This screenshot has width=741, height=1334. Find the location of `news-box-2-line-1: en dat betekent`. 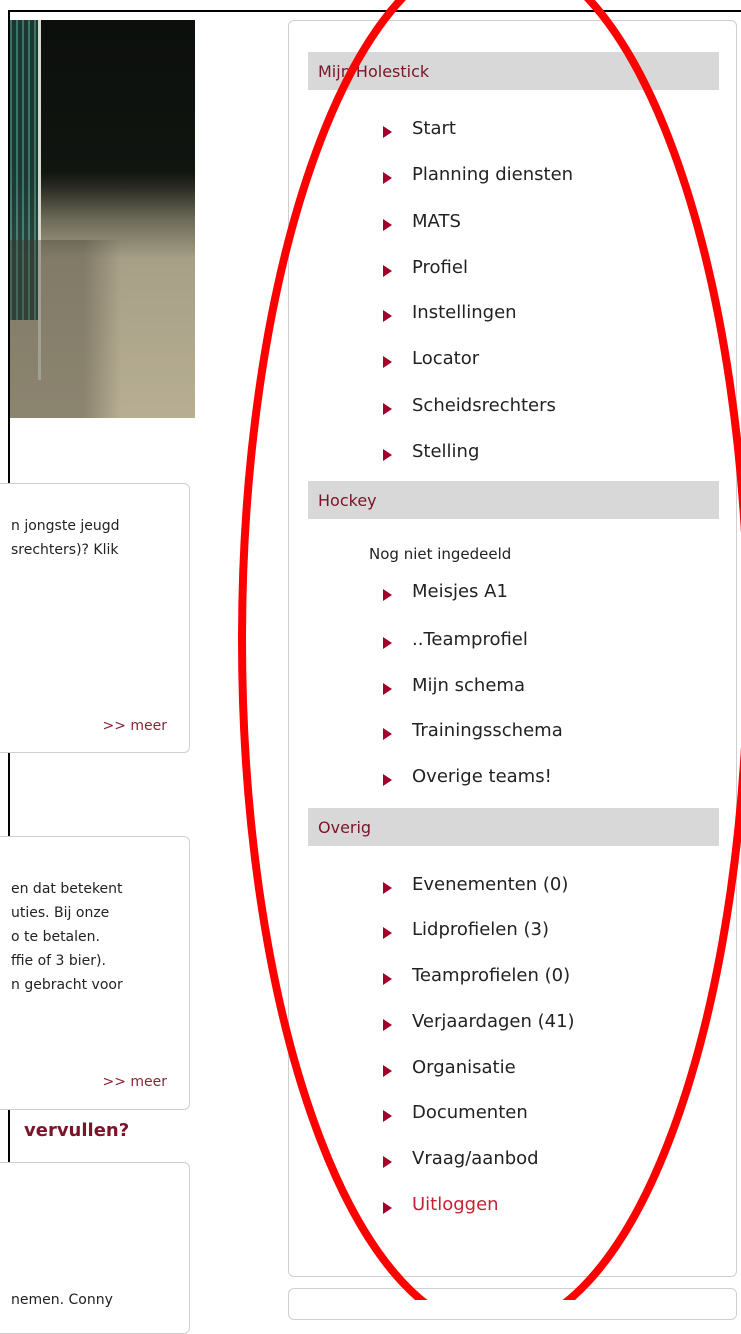

news-box-2-line-1: en dat betekent is located at coordinates (67, 889).